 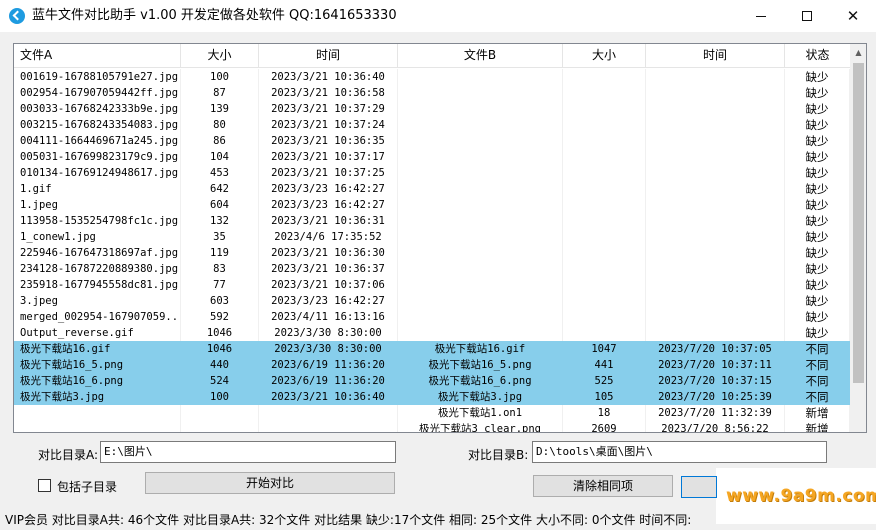 I want to click on minimize-button, so click(x=761, y=16).